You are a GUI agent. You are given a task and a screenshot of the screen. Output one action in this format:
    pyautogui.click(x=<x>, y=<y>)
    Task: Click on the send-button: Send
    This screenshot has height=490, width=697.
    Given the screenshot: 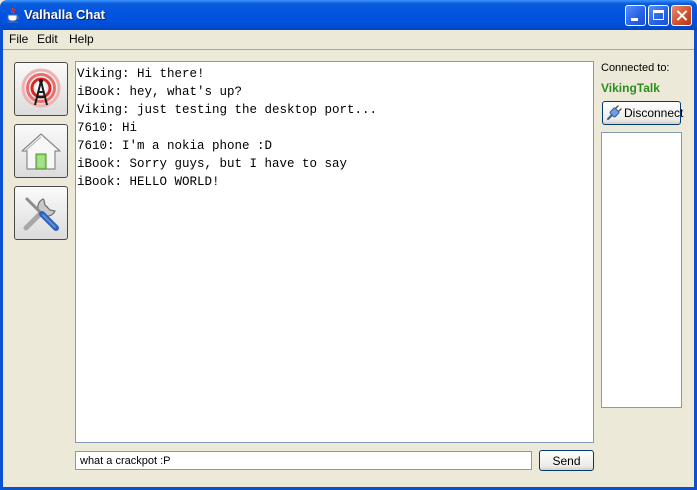 What is the action you would take?
    pyautogui.click(x=566, y=460)
    